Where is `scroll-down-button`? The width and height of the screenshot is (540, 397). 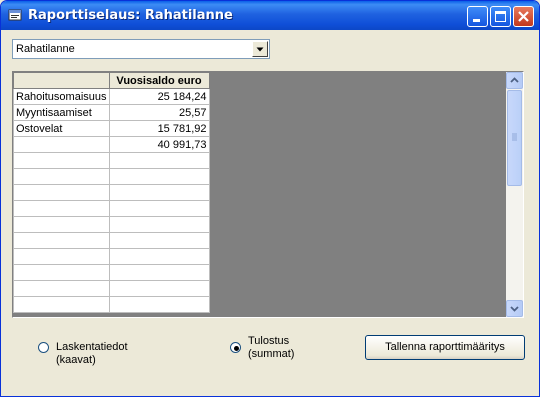
scroll-down-button is located at coordinates (514, 308).